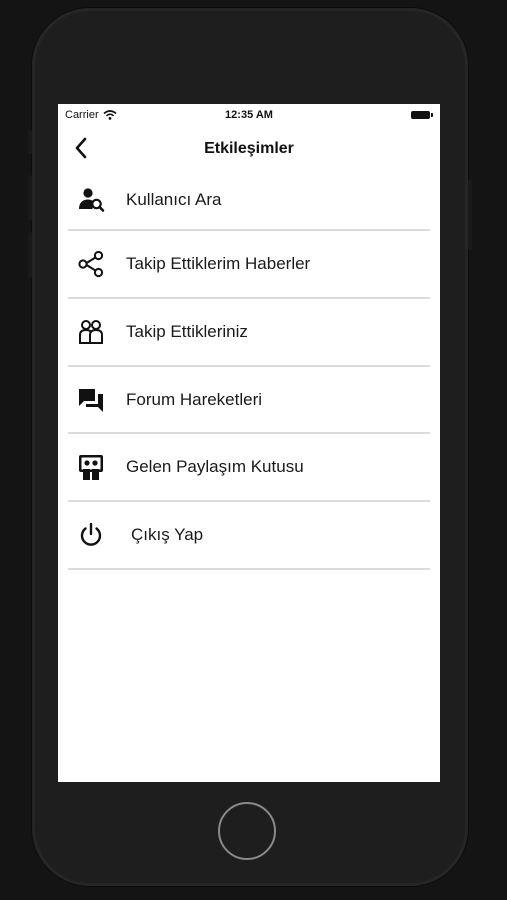  I want to click on user-search-icon, so click(91, 200).